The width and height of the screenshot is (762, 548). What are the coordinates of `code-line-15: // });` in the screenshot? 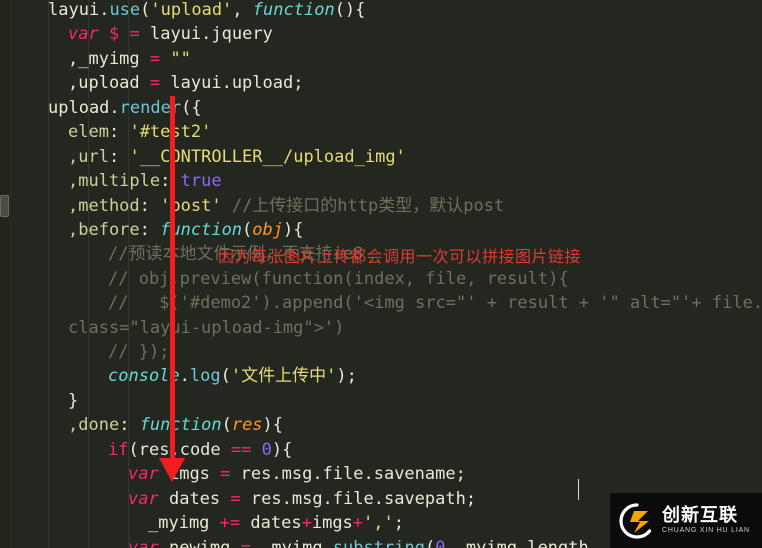 It's located at (84, 352).